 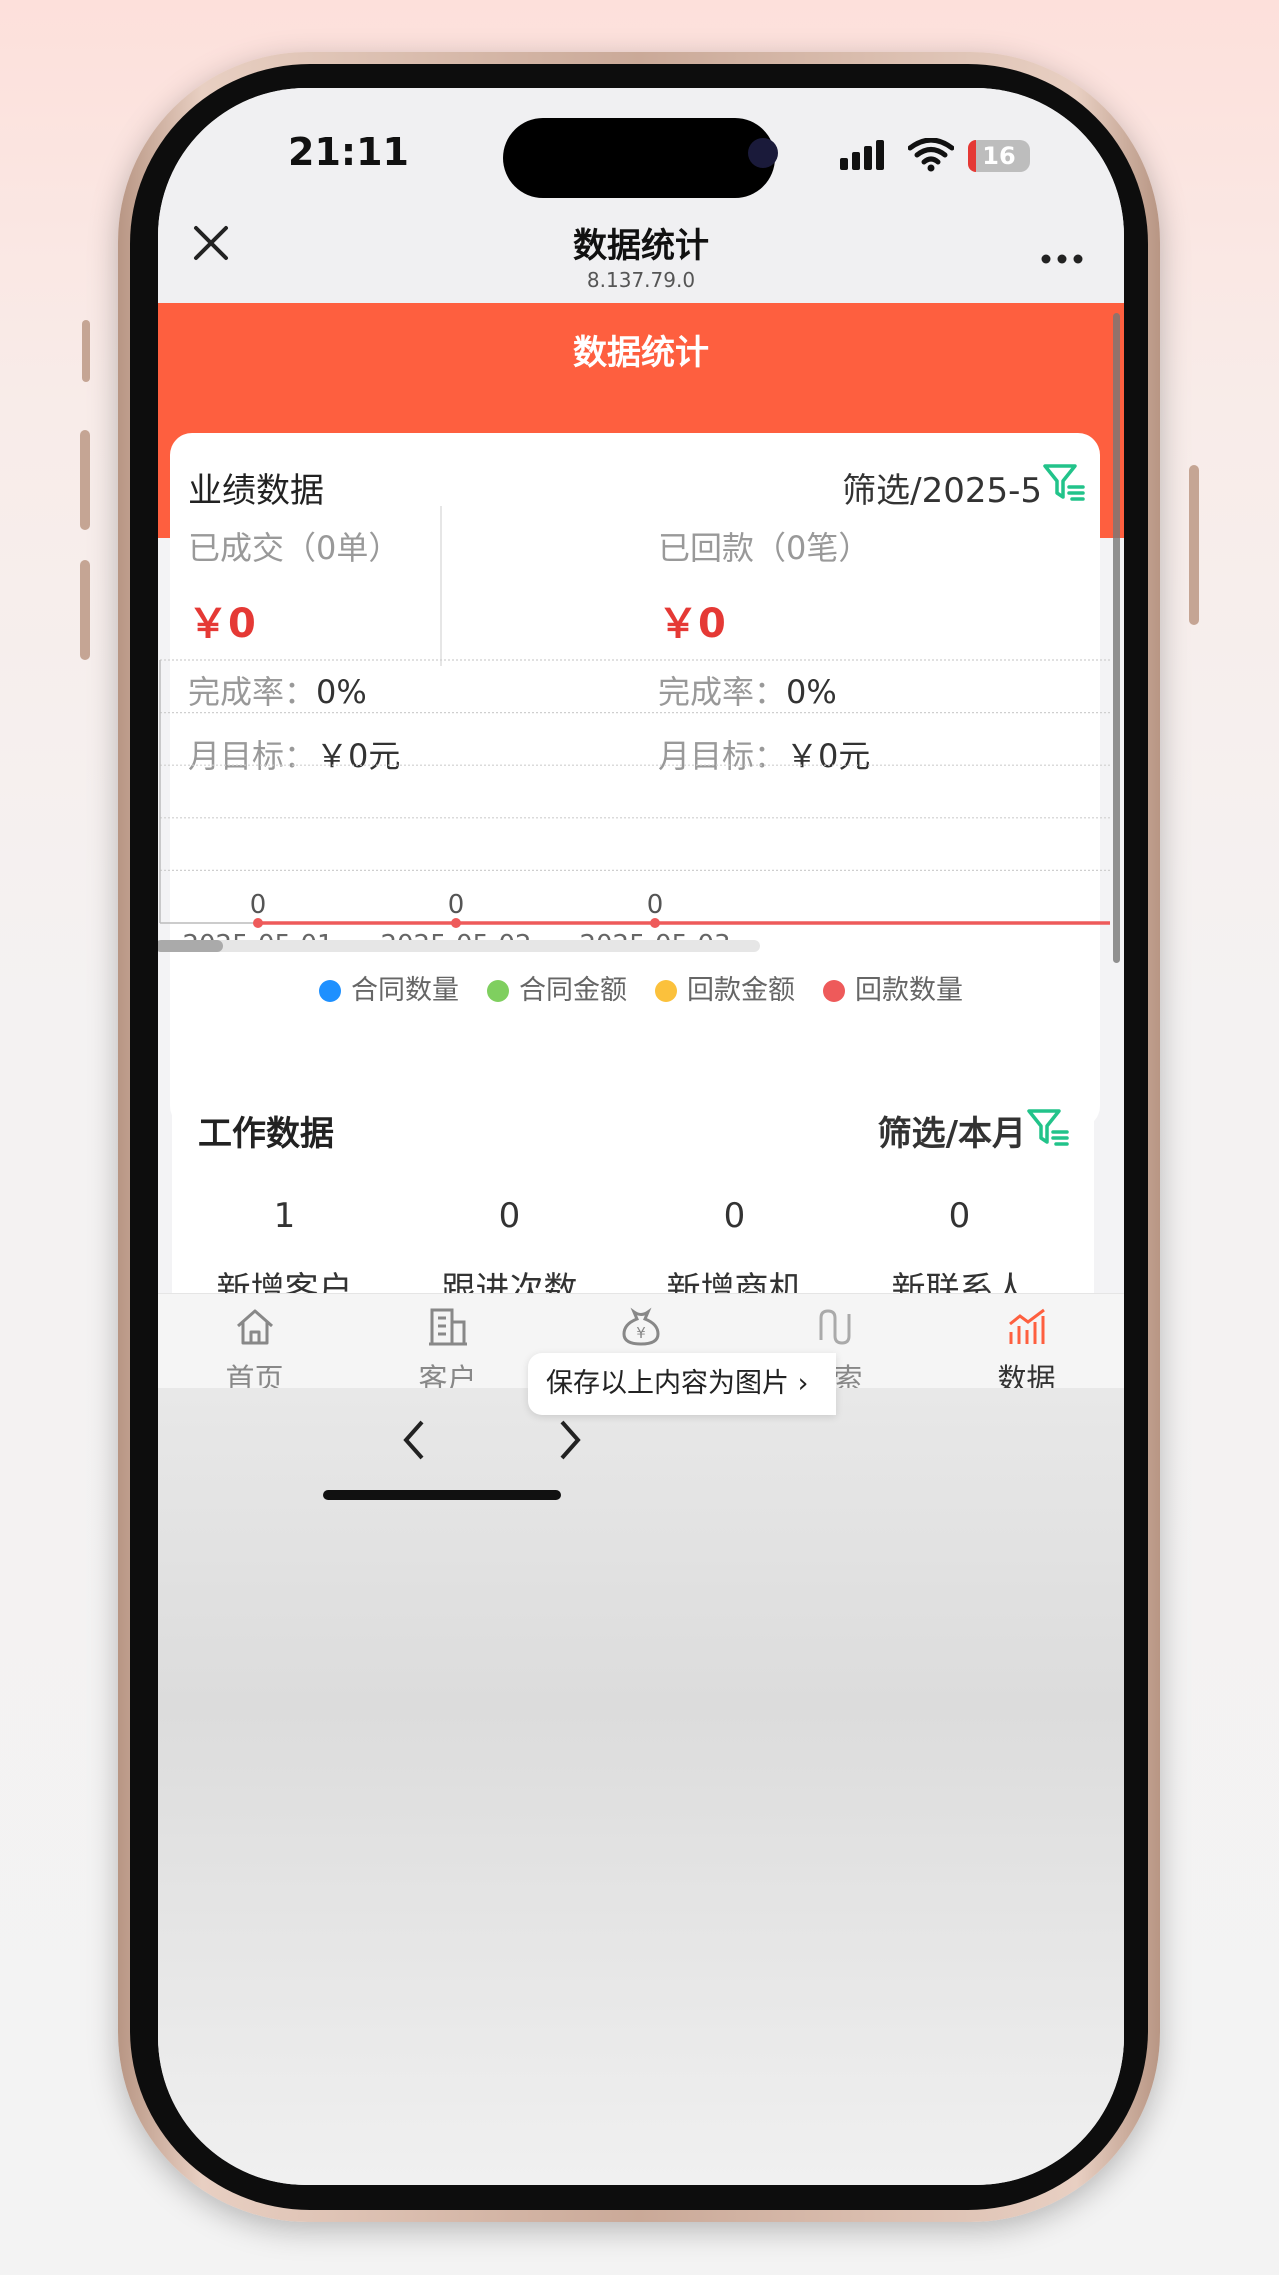 What do you see at coordinates (682, 1384) in the screenshot?
I see `save-as-image-button: 保存以上内容为图片 ›` at bounding box center [682, 1384].